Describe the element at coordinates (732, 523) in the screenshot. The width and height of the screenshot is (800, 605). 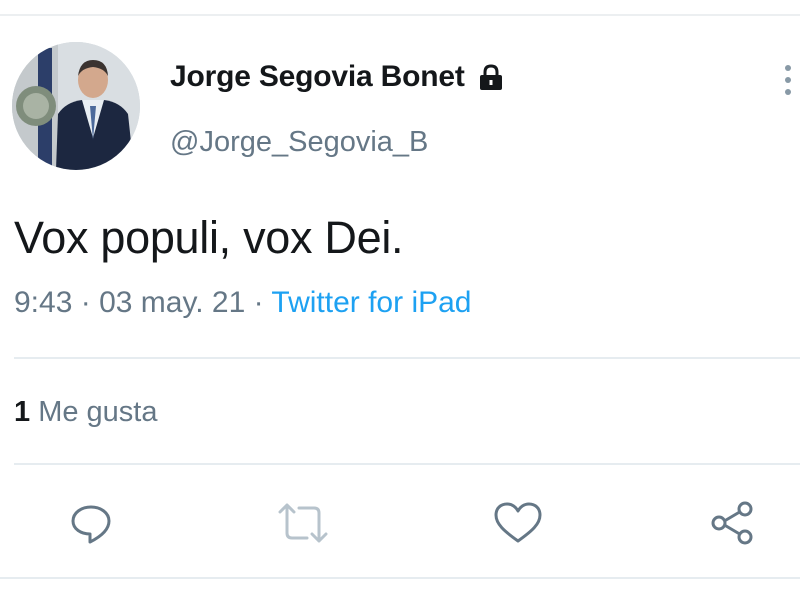
I see `share-icon` at that location.